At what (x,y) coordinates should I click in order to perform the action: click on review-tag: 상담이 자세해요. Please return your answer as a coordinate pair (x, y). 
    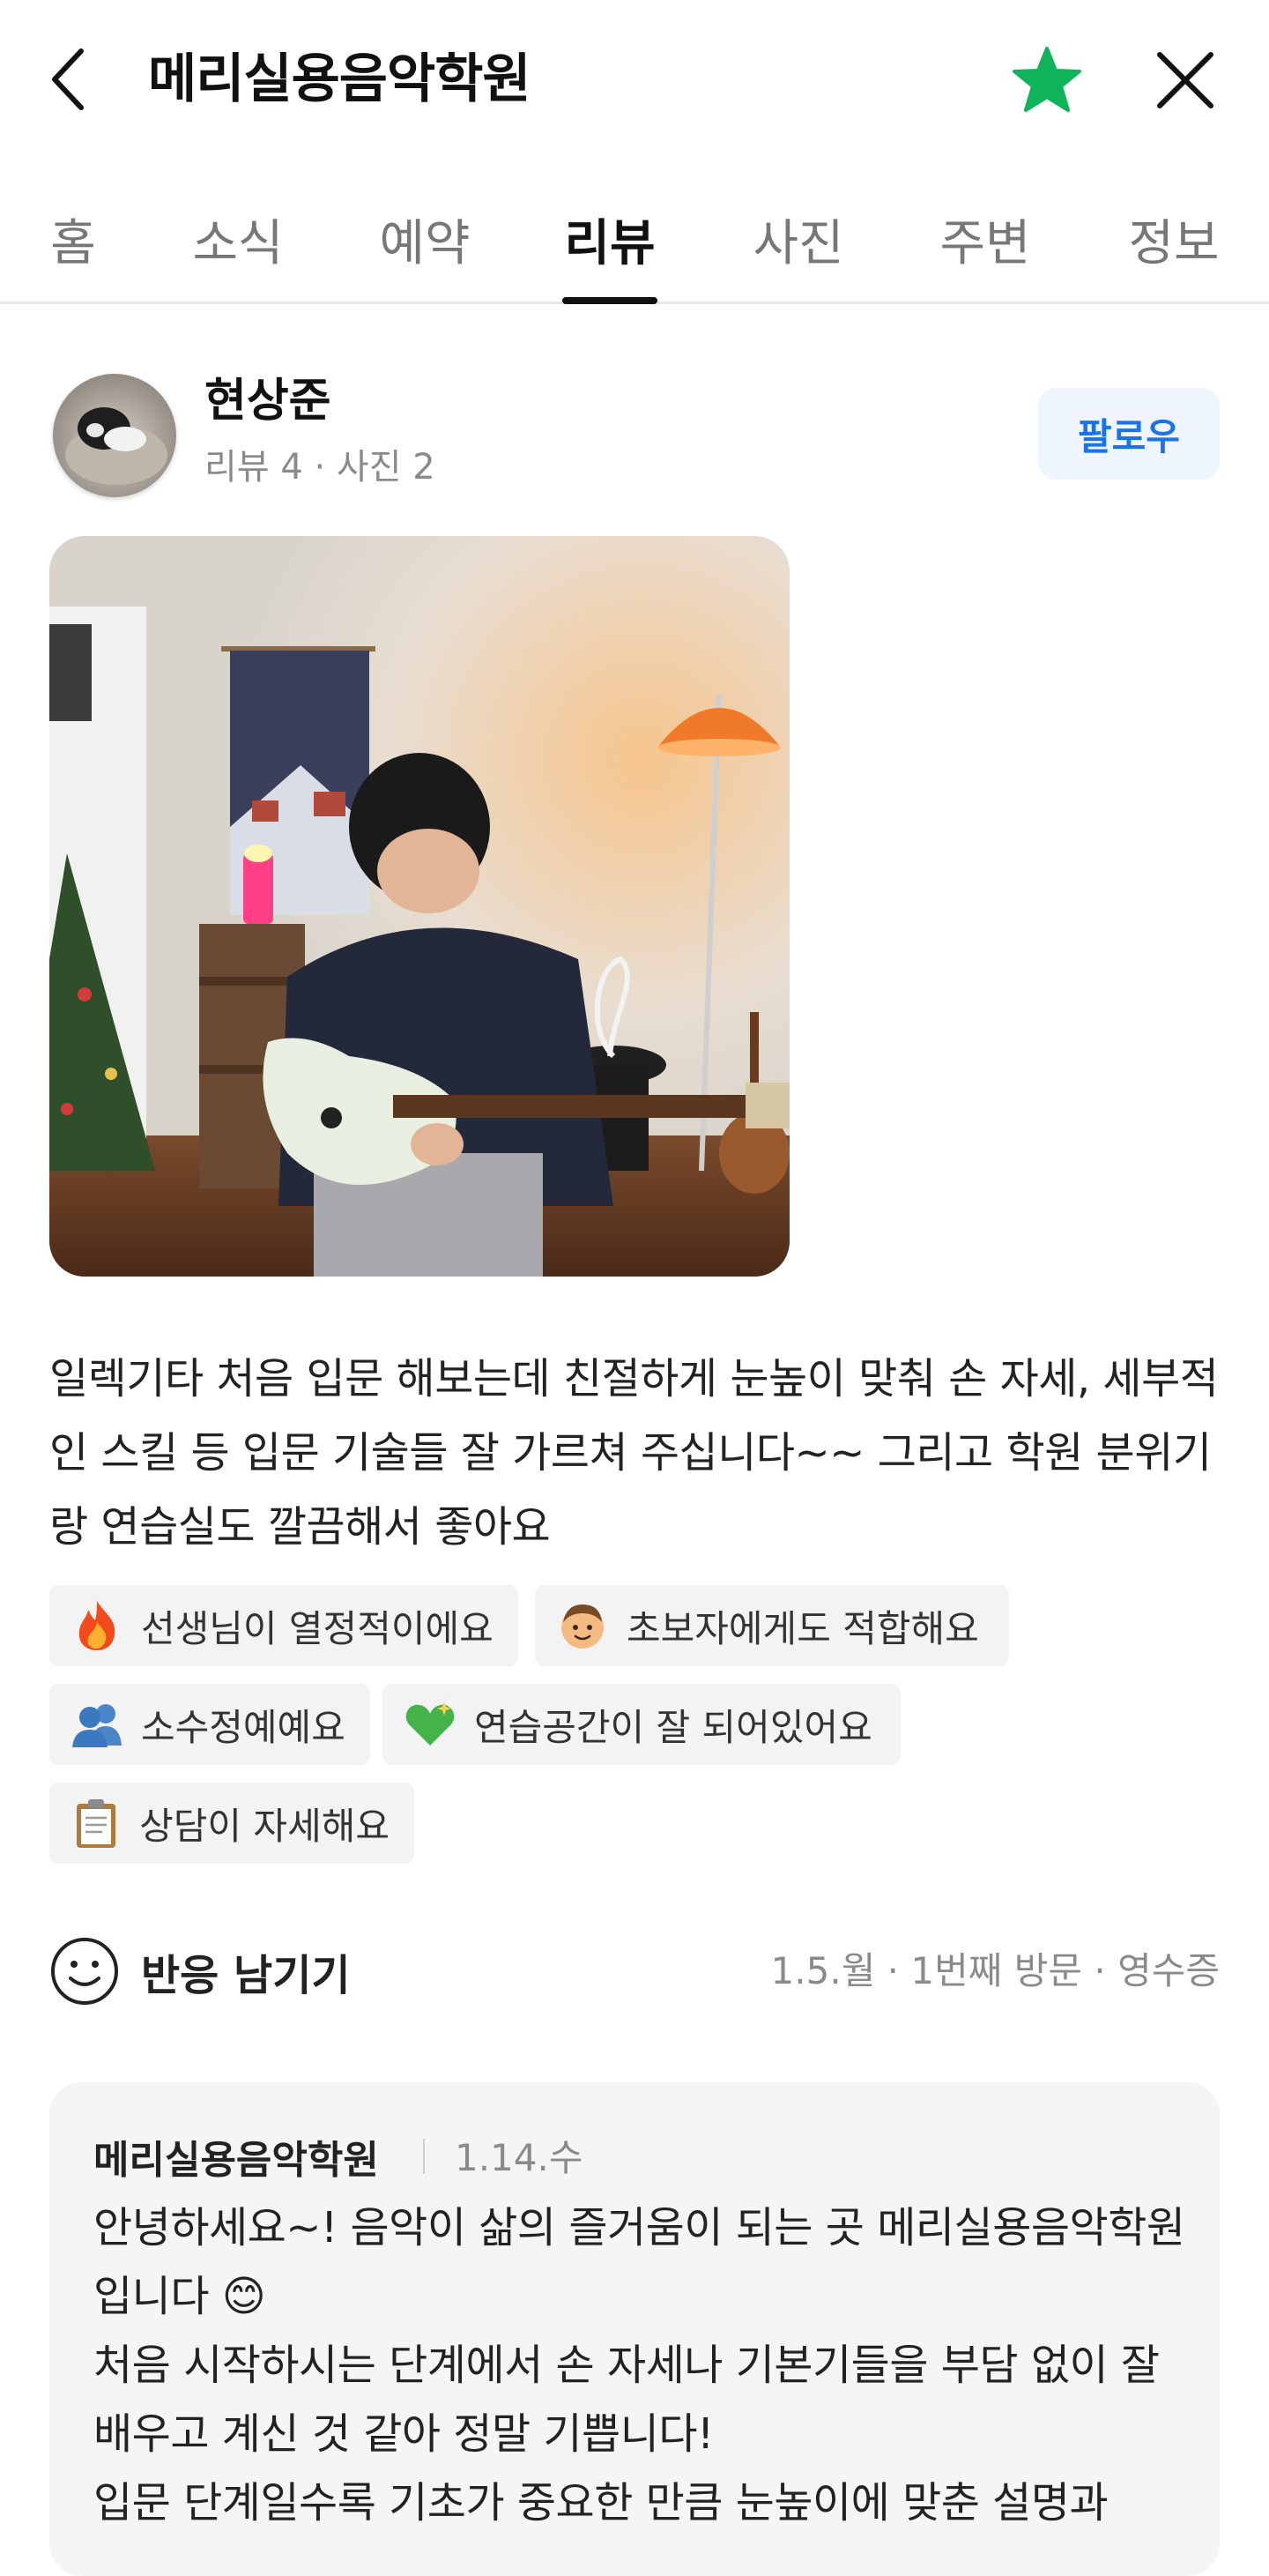
    Looking at the image, I should click on (231, 1824).